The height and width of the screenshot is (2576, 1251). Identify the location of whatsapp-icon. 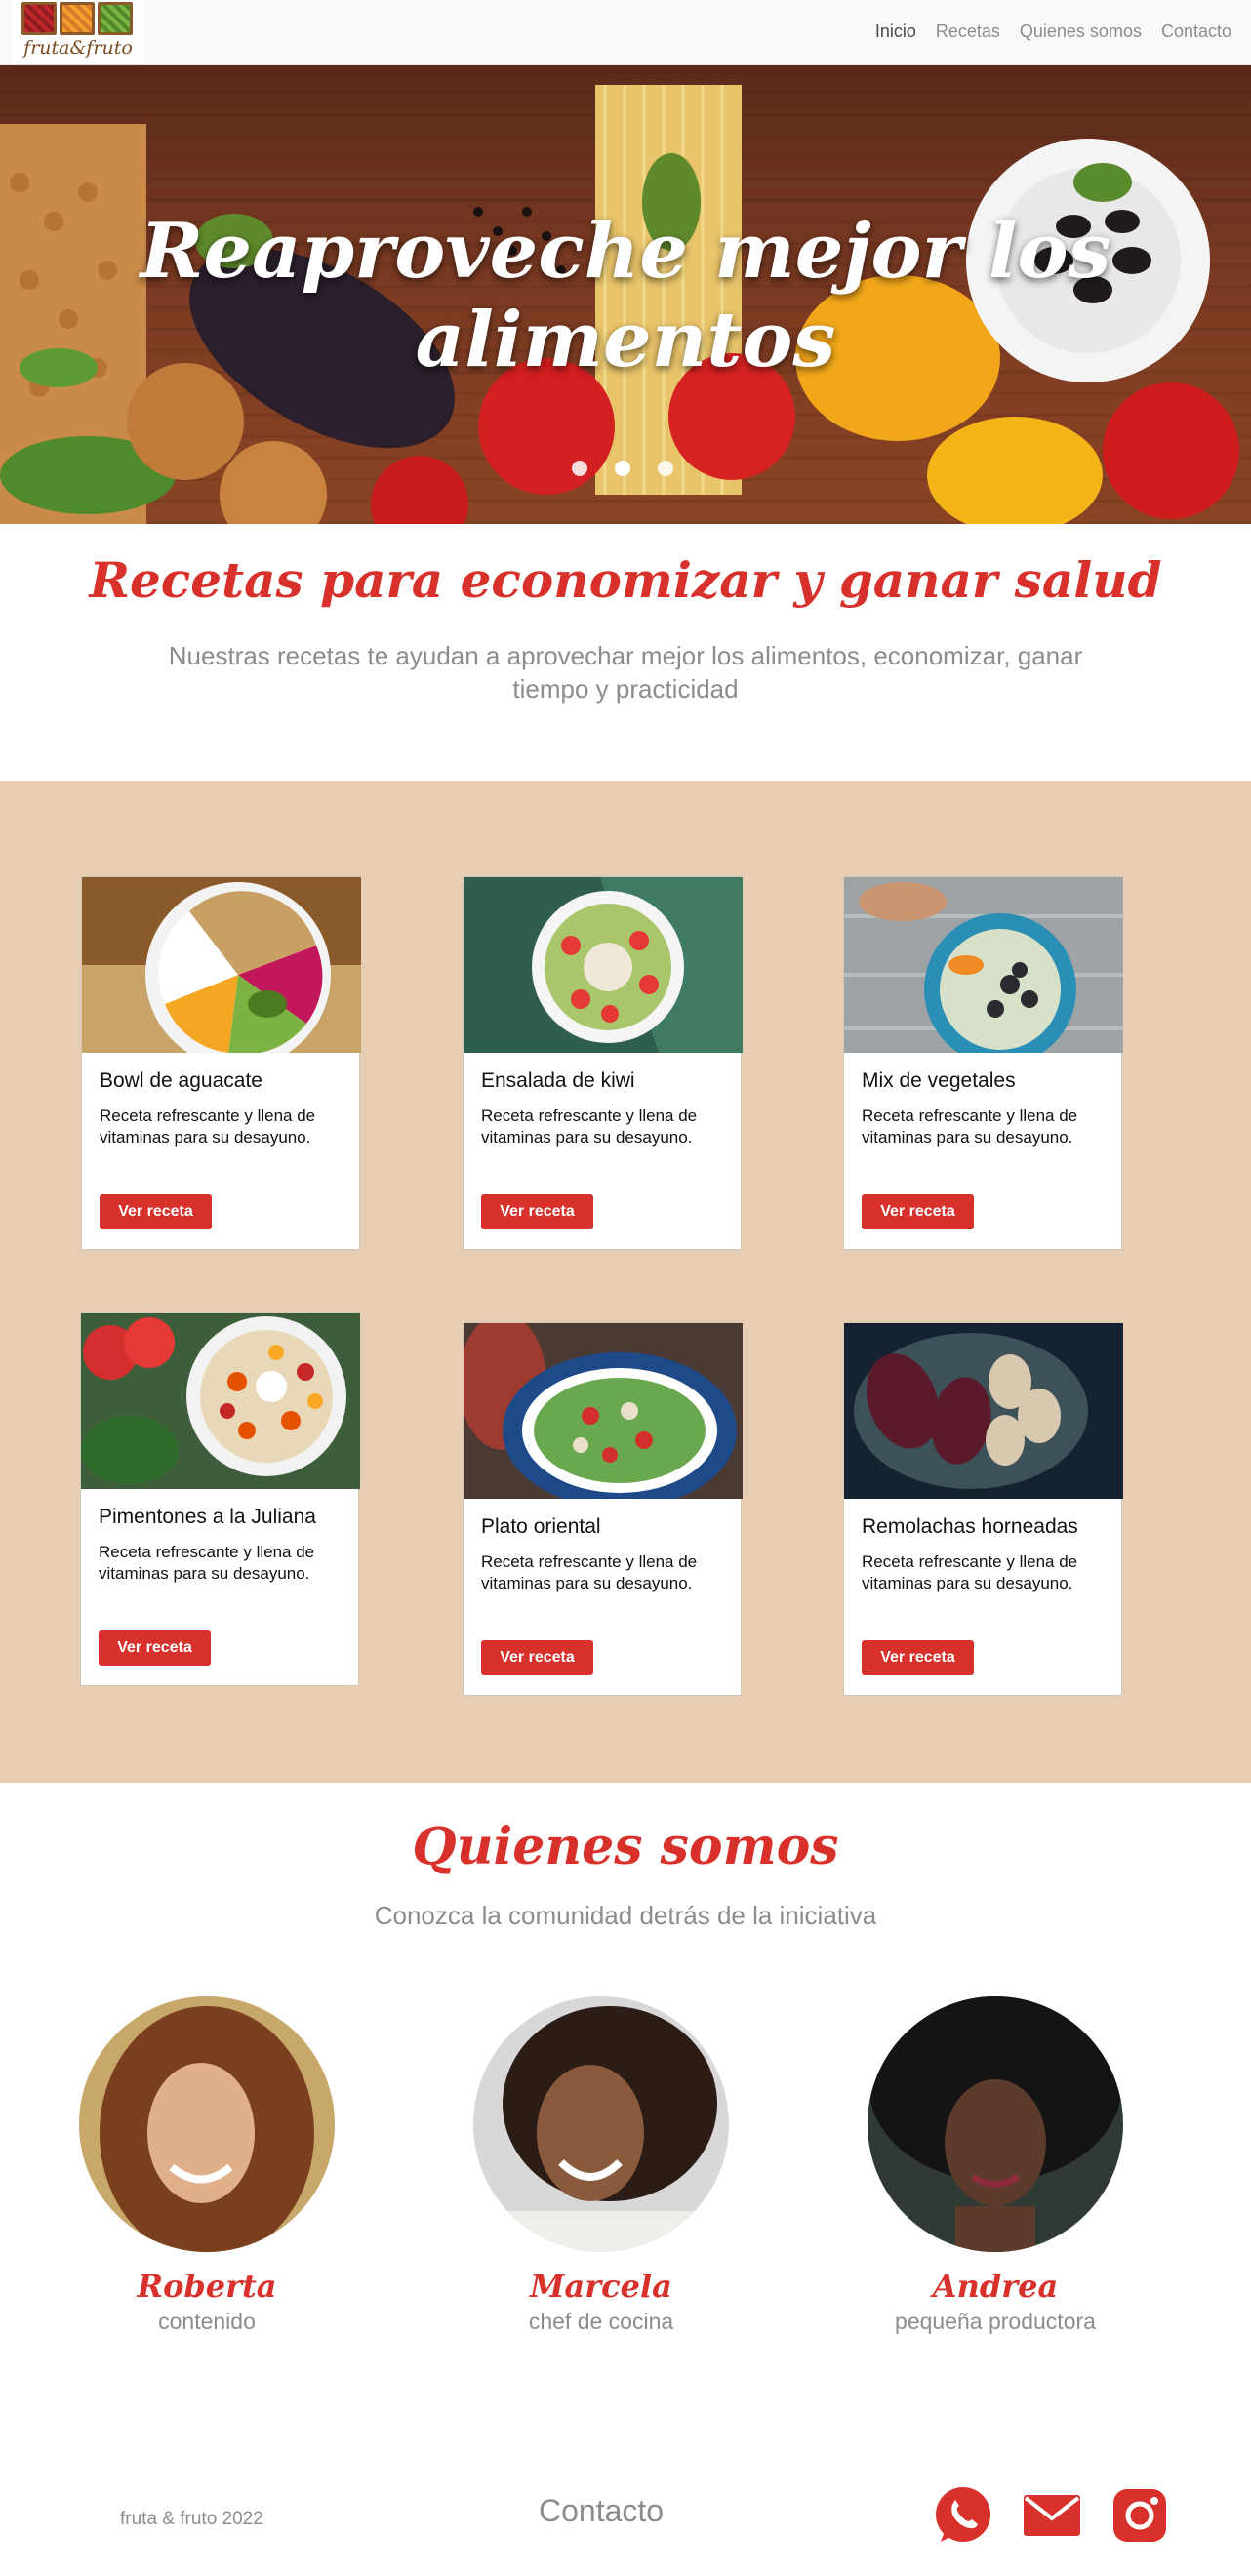
(963, 2515).